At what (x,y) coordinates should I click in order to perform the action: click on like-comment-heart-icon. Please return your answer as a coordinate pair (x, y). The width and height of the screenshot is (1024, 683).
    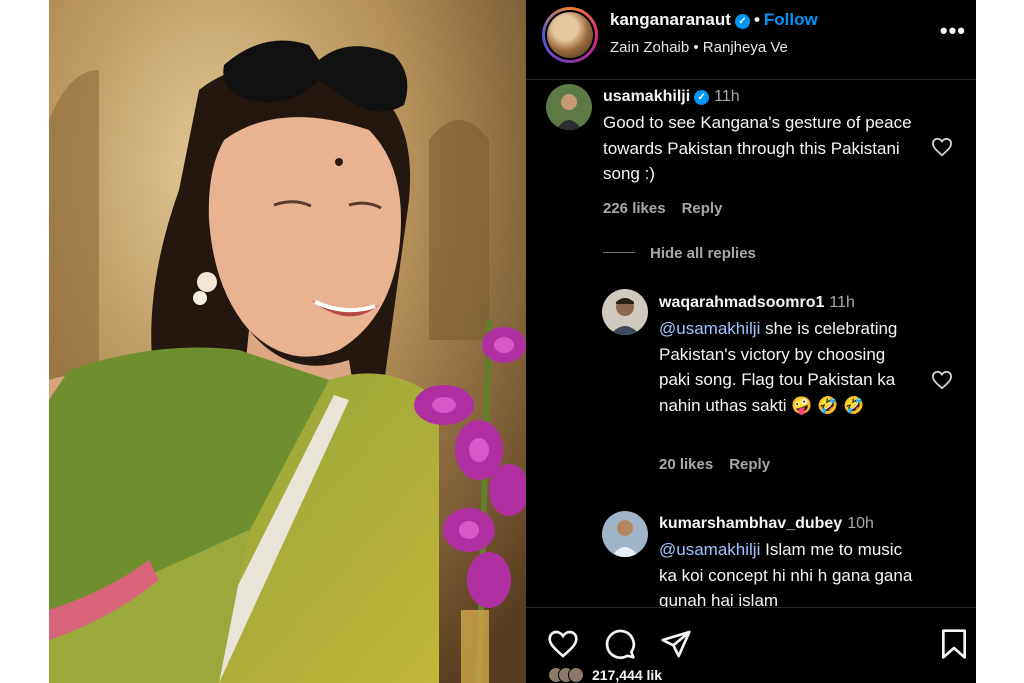
    Looking at the image, I should click on (942, 147).